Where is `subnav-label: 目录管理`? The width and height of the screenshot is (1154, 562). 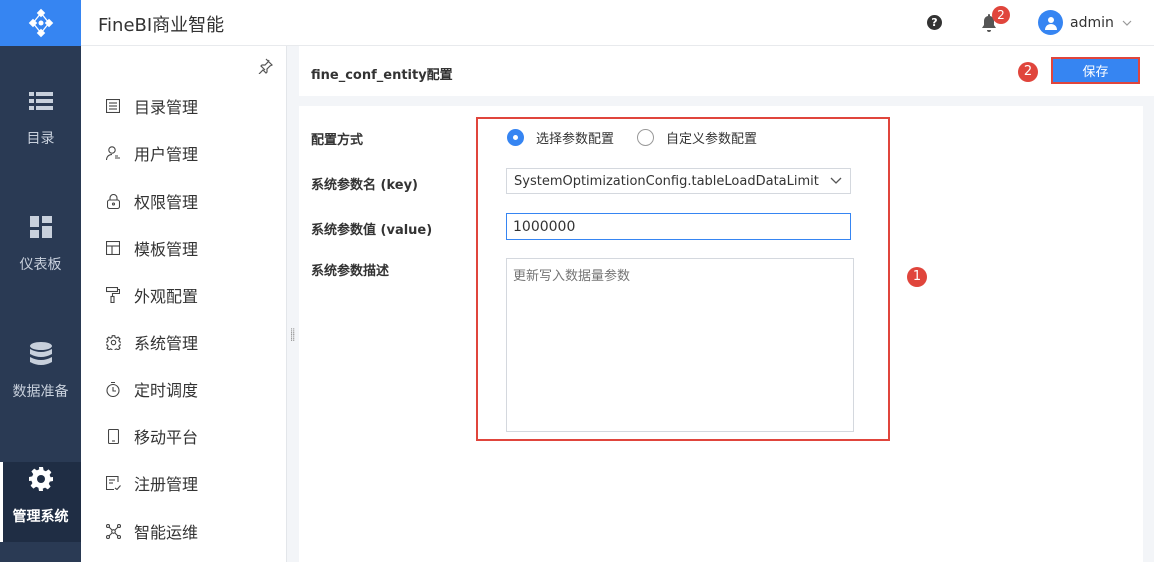 subnav-label: 目录管理 is located at coordinates (166, 107).